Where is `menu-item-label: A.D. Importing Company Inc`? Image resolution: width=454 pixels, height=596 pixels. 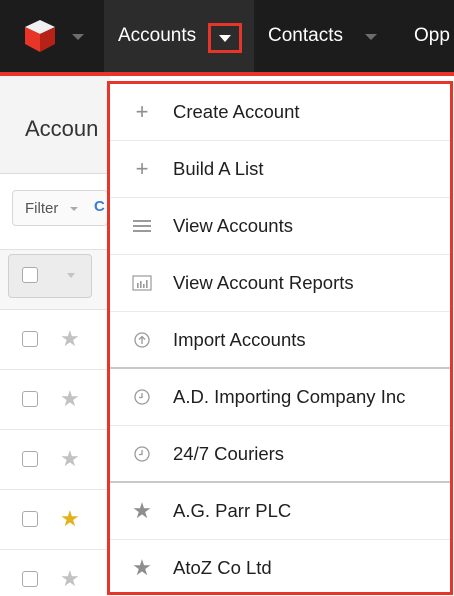 menu-item-label: A.D. Importing Company Inc is located at coordinates (289, 396).